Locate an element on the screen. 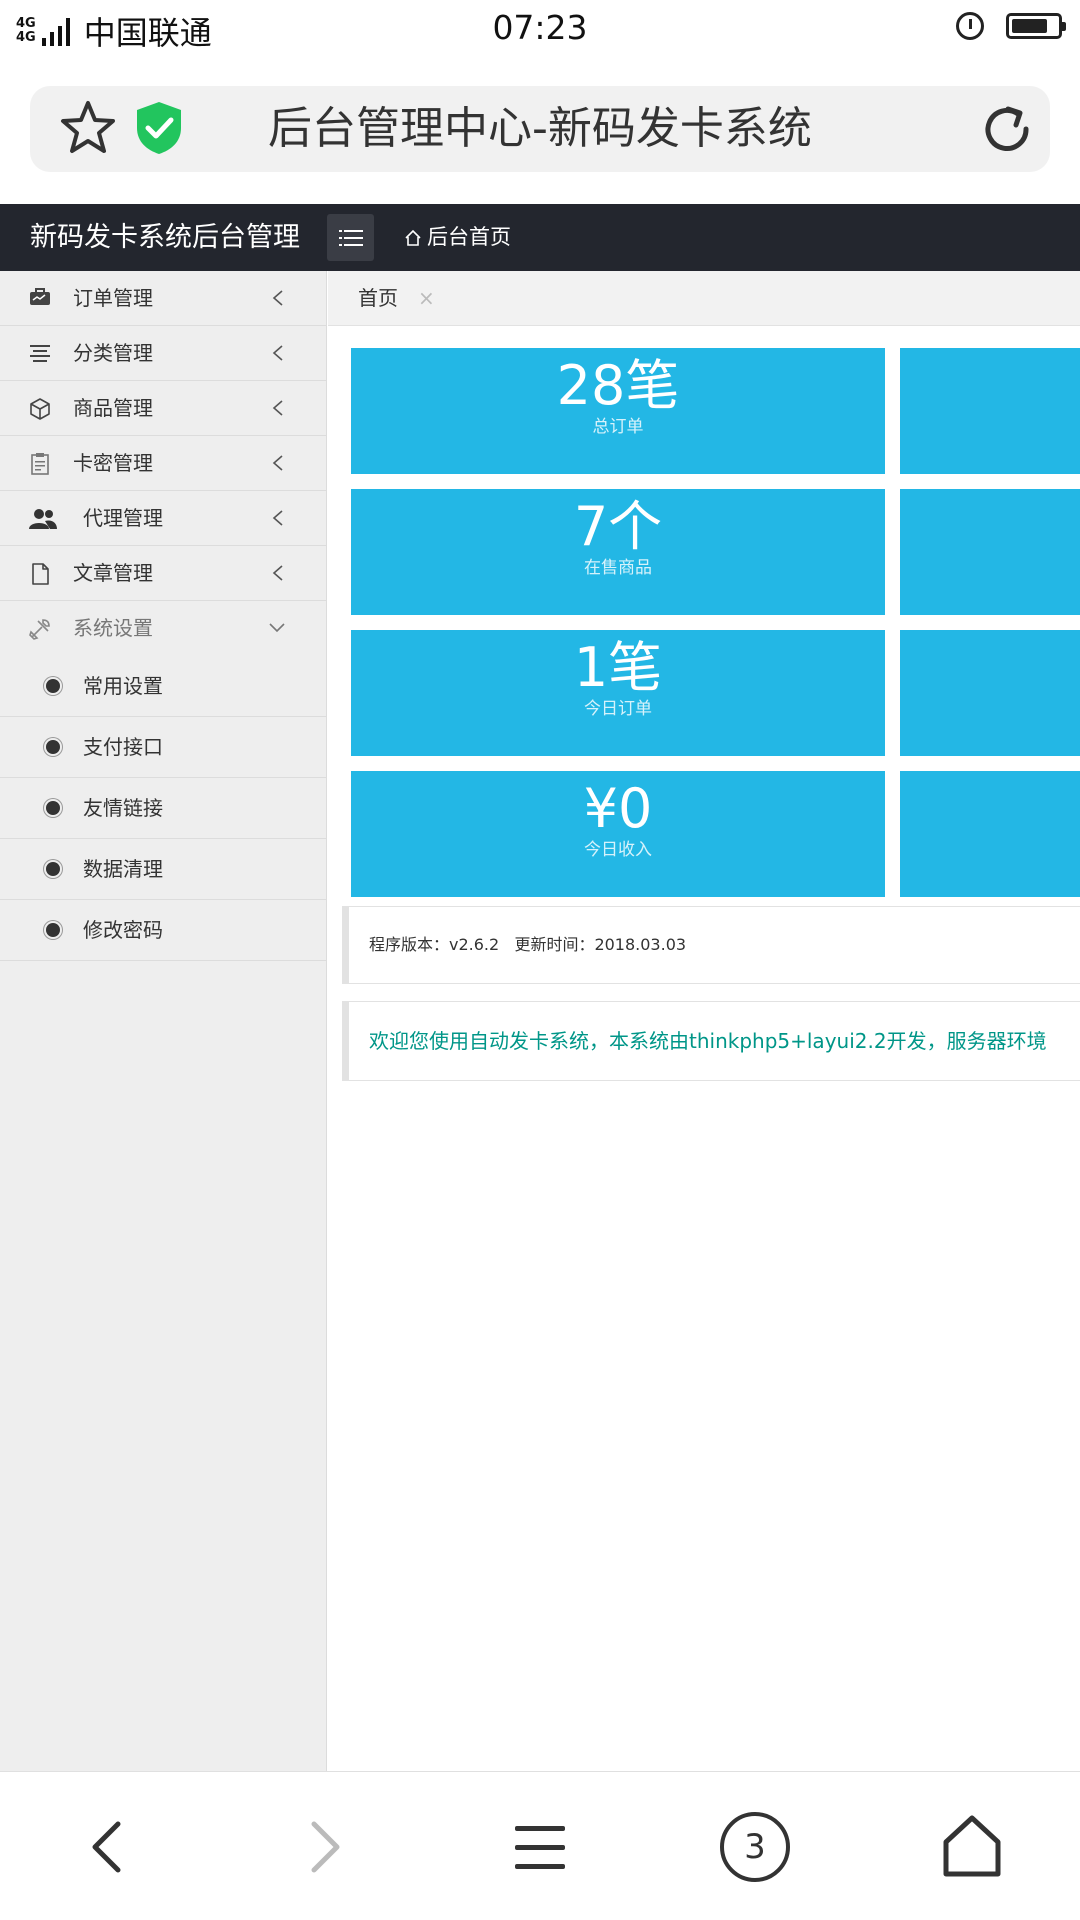 This screenshot has height=1920, width=1080. stat-card-today-income: ¥0 今日收入 is located at coordinates (618, 834).